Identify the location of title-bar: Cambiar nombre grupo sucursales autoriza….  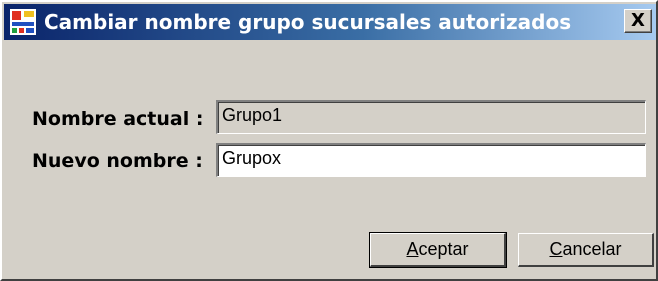
(330, 22).